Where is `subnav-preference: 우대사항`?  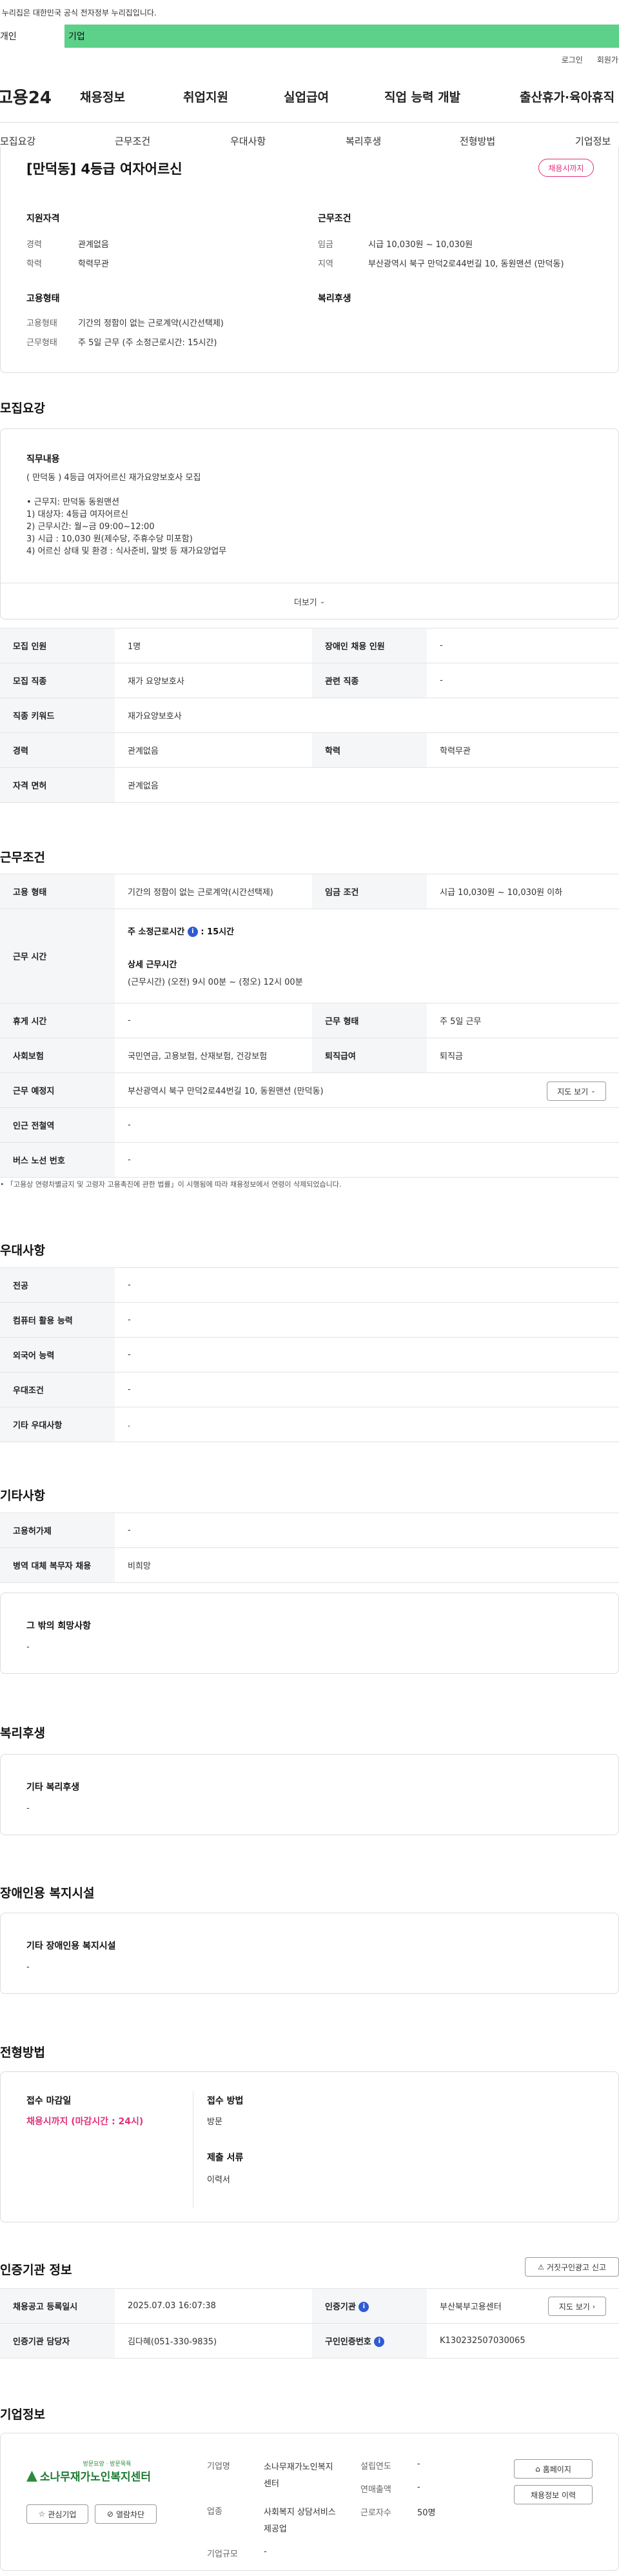 subnav-preference: 우대사항 is located at coordinates (248, 141).